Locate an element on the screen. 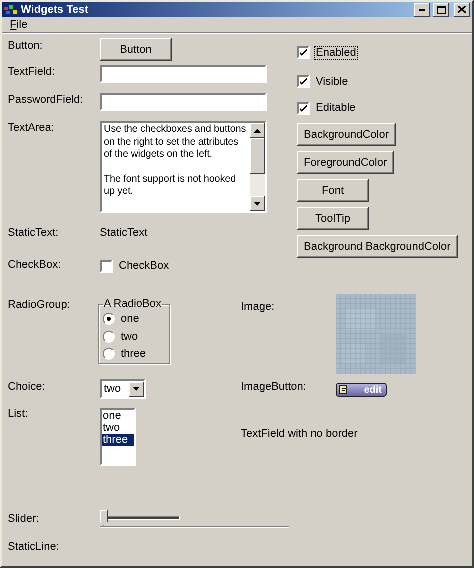 The width and height of the screenshot is (474, 568). close-button is located at coordinates (462, 9).